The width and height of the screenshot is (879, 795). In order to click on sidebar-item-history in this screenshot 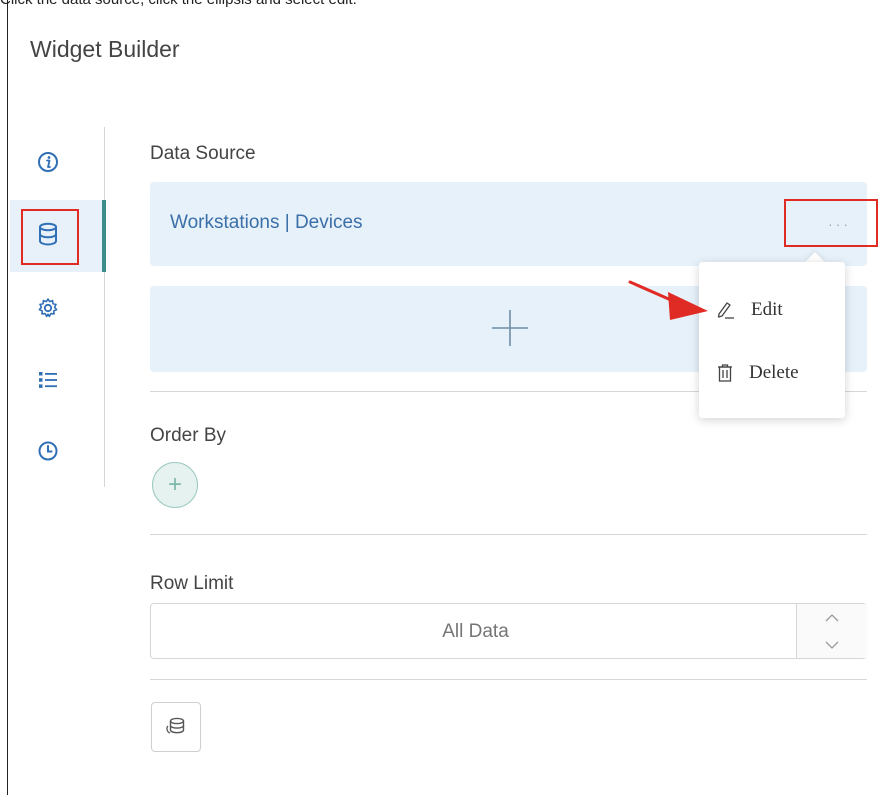, I will do `click(48, 451)`.